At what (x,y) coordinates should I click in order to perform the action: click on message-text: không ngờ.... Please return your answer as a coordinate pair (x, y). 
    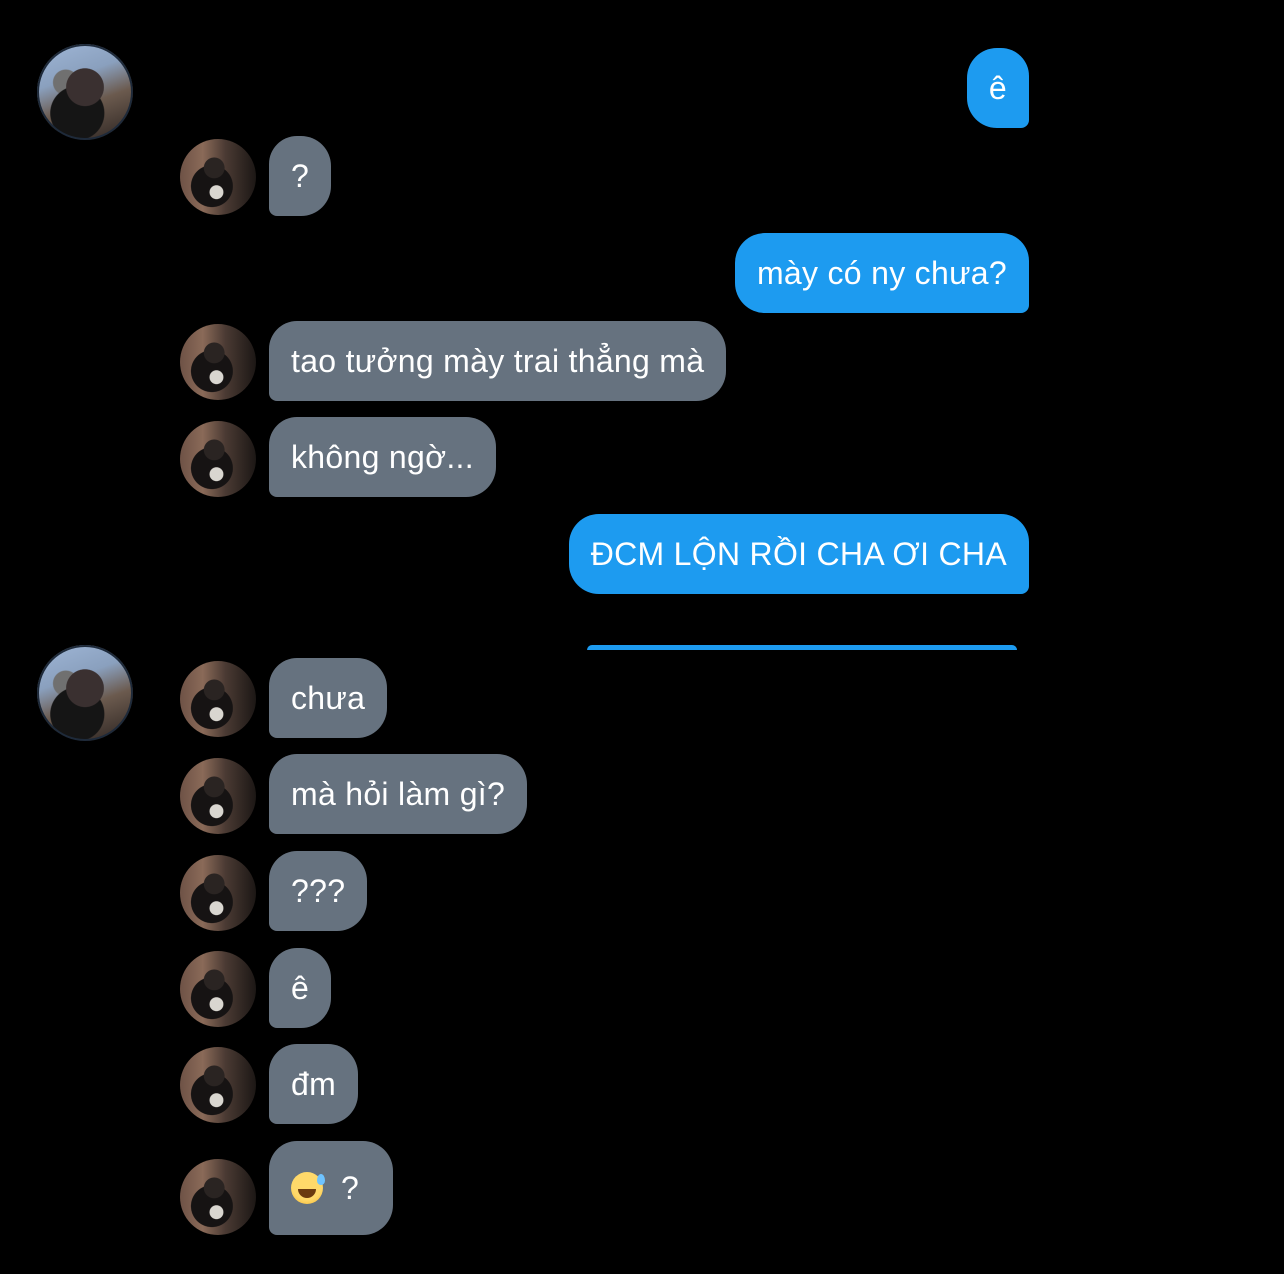
    Looking at the image, I should click on (382, 456).